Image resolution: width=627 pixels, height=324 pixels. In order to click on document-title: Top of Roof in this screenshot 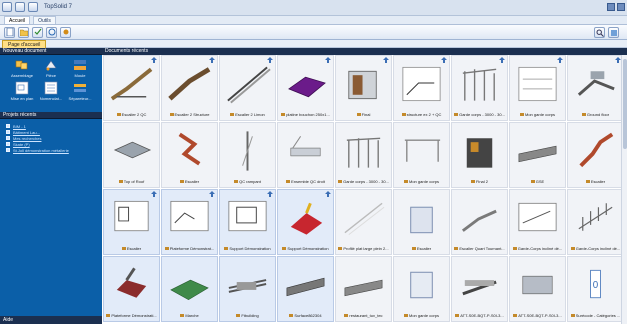, I will do `click(134, 181)`.